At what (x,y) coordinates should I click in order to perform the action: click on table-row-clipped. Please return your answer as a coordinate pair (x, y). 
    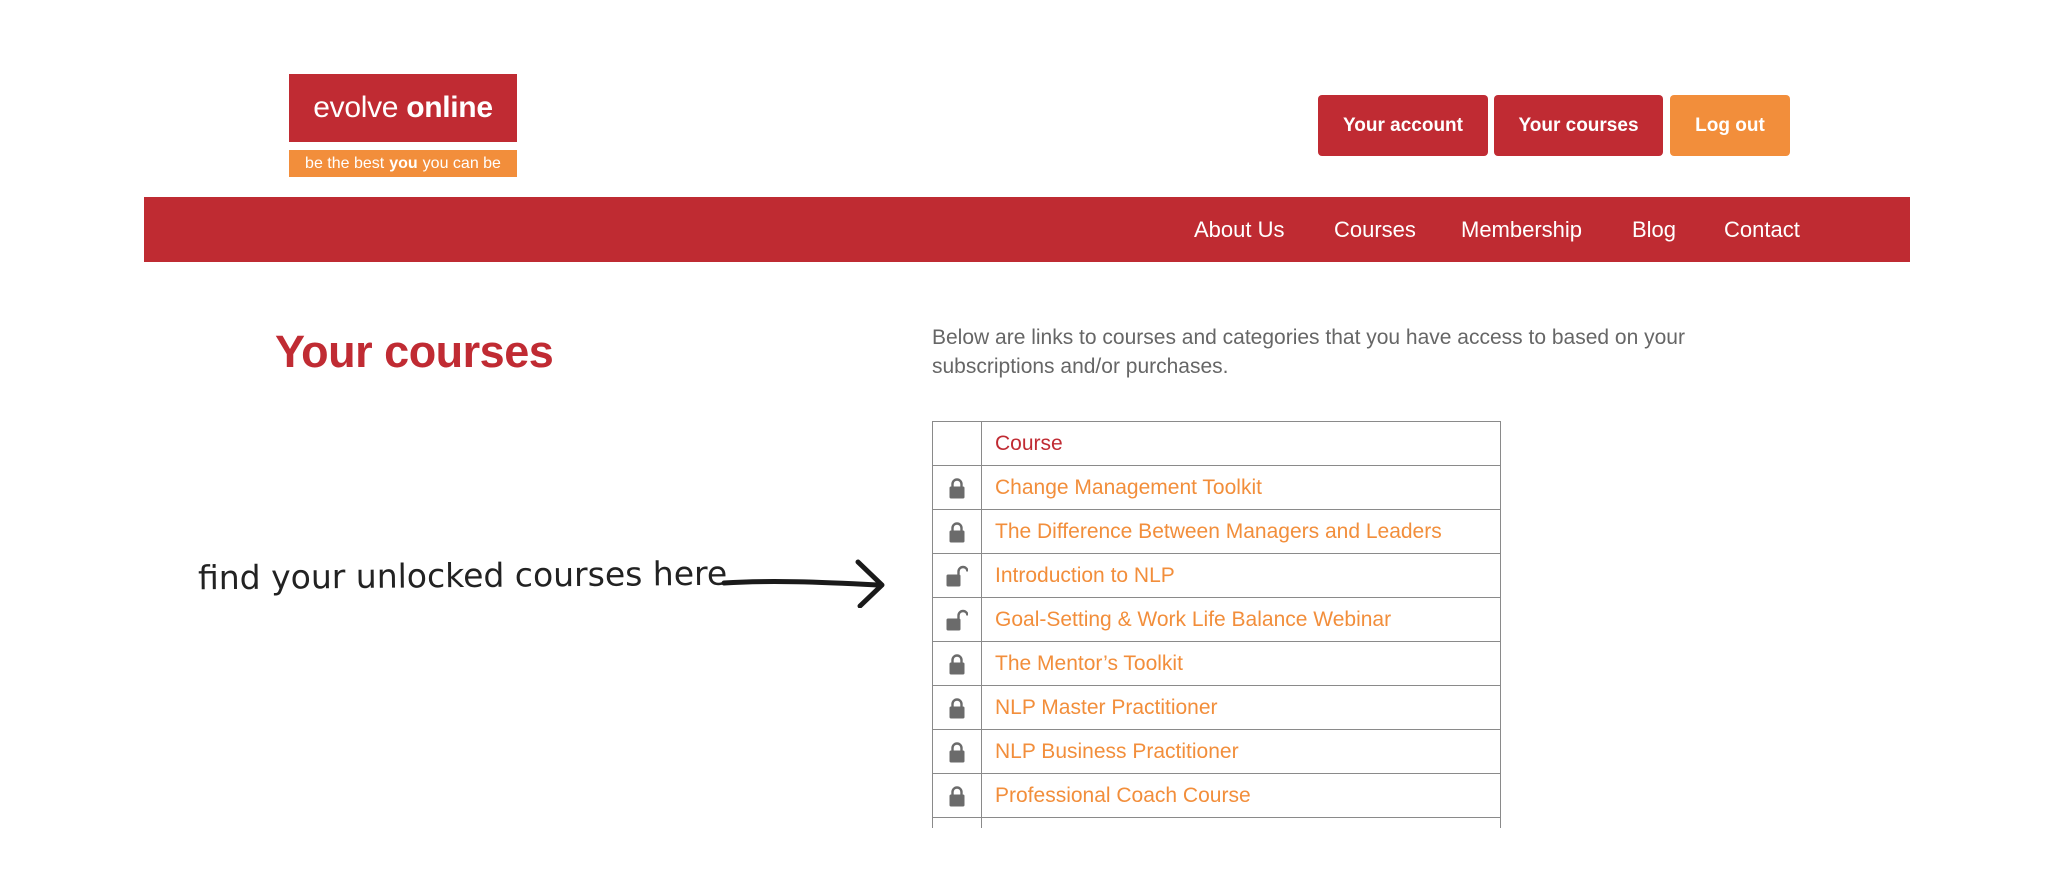
    Looking at the image, I should click on (1216, 822).